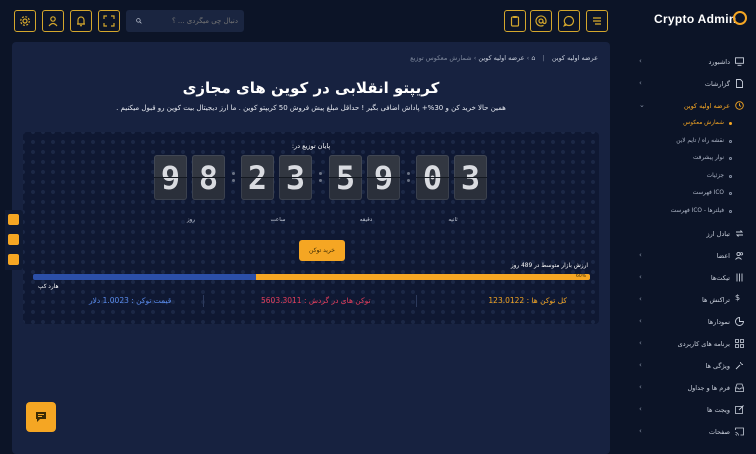 This screenshot has width=756, height=454. I want to click on sidebar-item-label: عرضه اولیه کوین, so click(706, 106).